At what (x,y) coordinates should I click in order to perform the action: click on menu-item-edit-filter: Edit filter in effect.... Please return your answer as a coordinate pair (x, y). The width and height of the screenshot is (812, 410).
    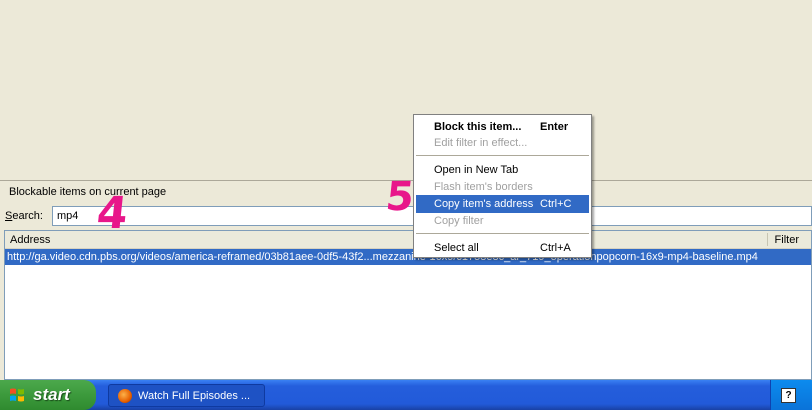
    Looking at the image, I should click on (502, 143).